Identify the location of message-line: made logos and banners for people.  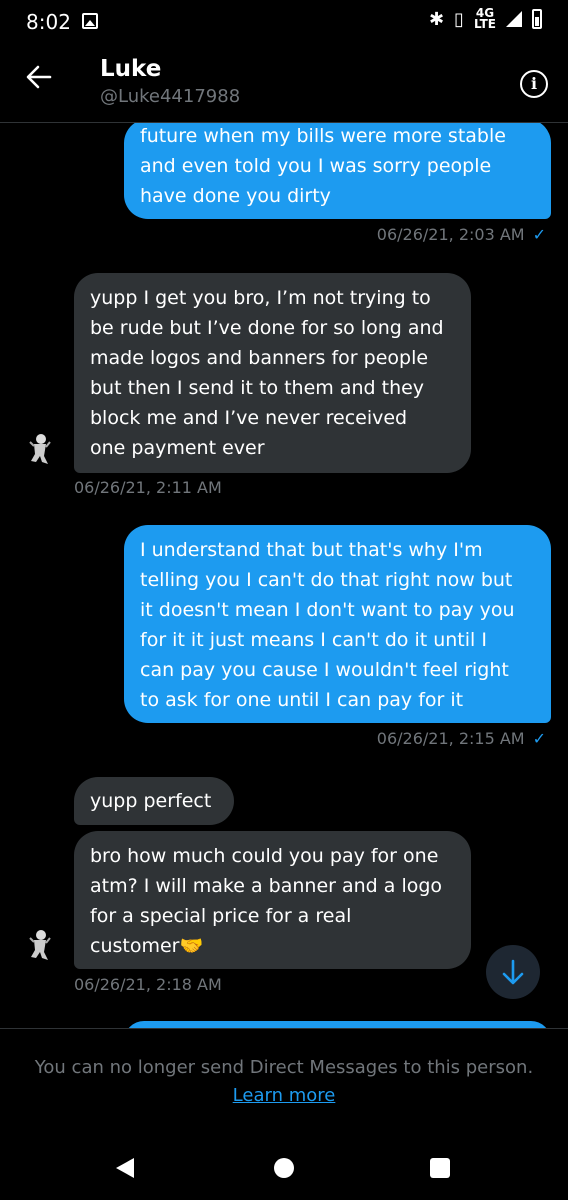
(259, 358).